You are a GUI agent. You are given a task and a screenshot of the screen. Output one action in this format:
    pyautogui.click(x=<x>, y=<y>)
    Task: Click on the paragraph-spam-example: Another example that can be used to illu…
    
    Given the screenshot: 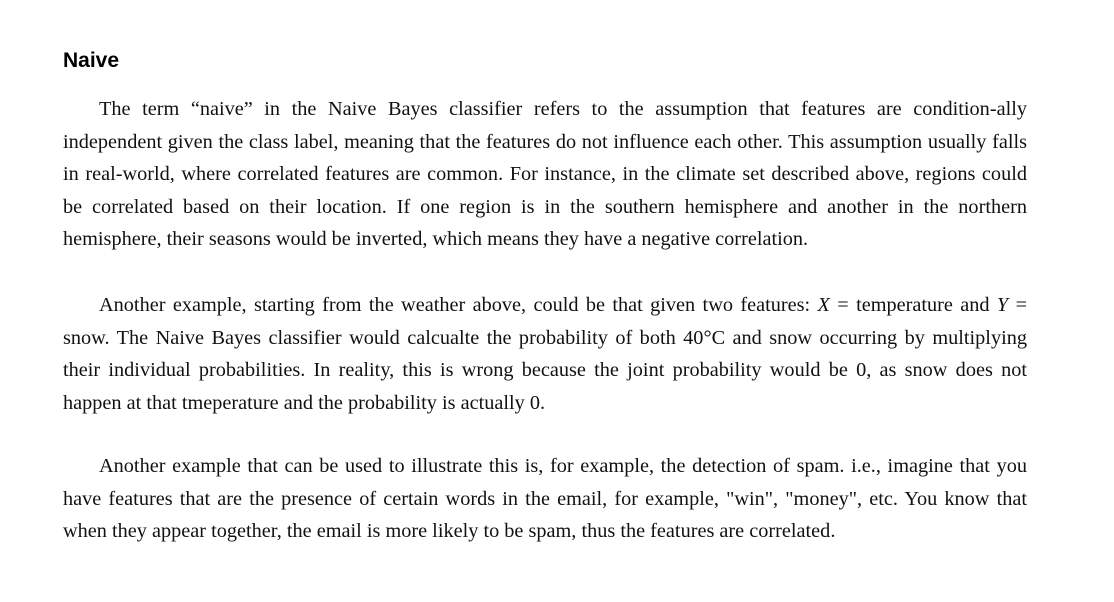 What is the action you would take?
    pyautogui.click(x=545, y=499)
    